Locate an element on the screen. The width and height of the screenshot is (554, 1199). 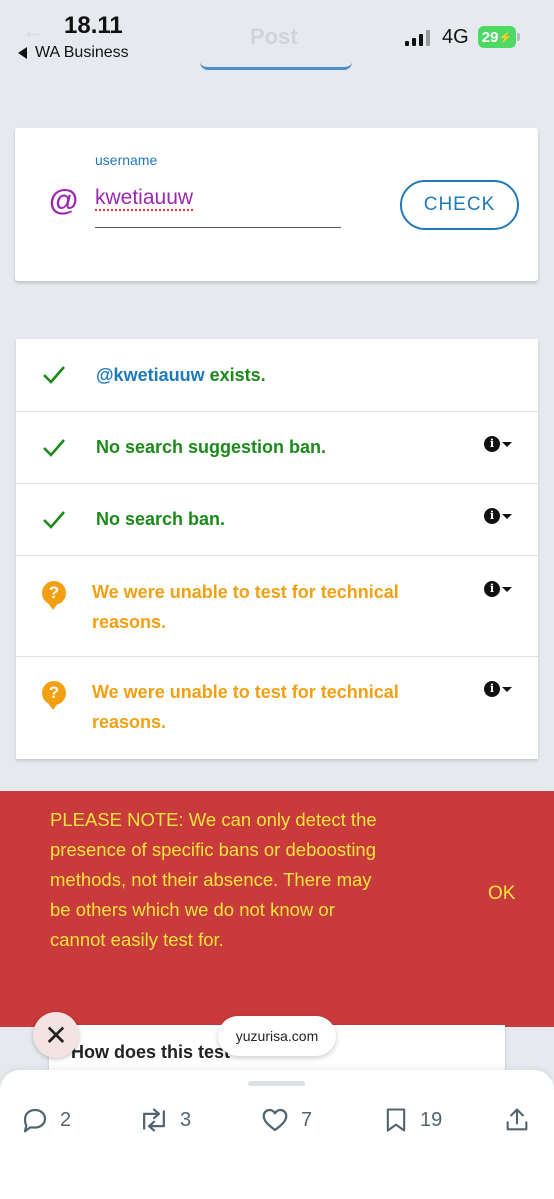
back-to-app-link: WA Business is located at coordinates (73, 53).